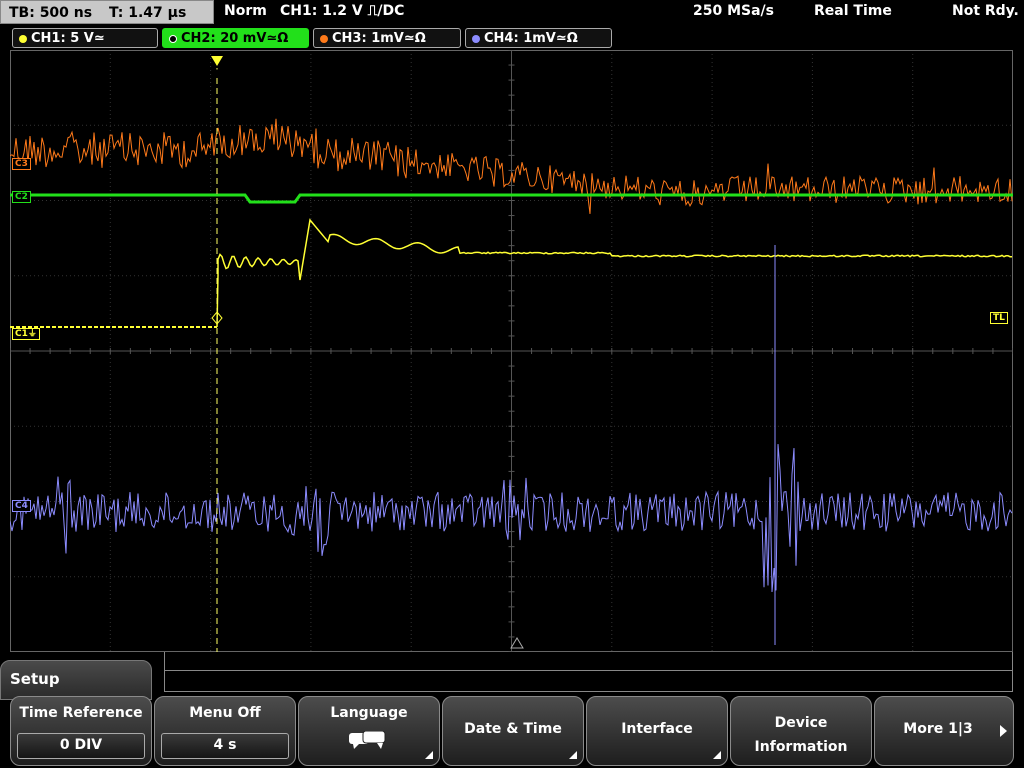 Image resolution: width=1024 pixels, height=768 pixels. I want to click on trigger-level-marker: TL, so click(999, 318).